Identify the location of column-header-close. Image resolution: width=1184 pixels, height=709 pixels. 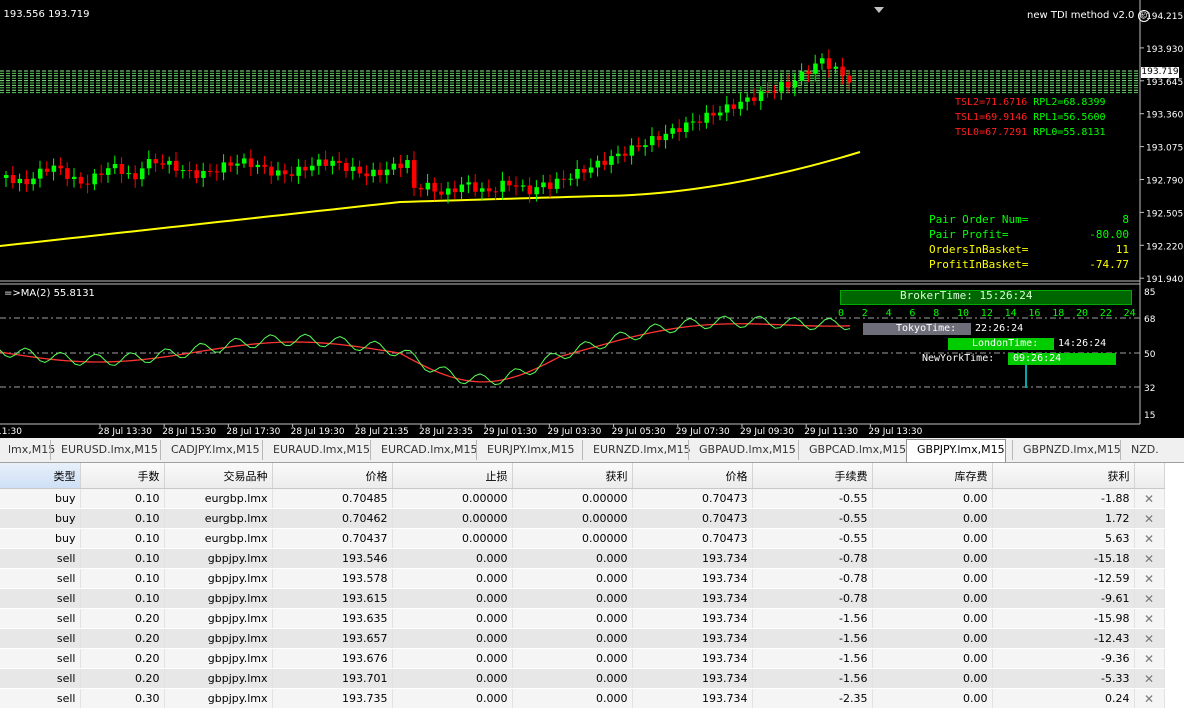
(1149, 476).